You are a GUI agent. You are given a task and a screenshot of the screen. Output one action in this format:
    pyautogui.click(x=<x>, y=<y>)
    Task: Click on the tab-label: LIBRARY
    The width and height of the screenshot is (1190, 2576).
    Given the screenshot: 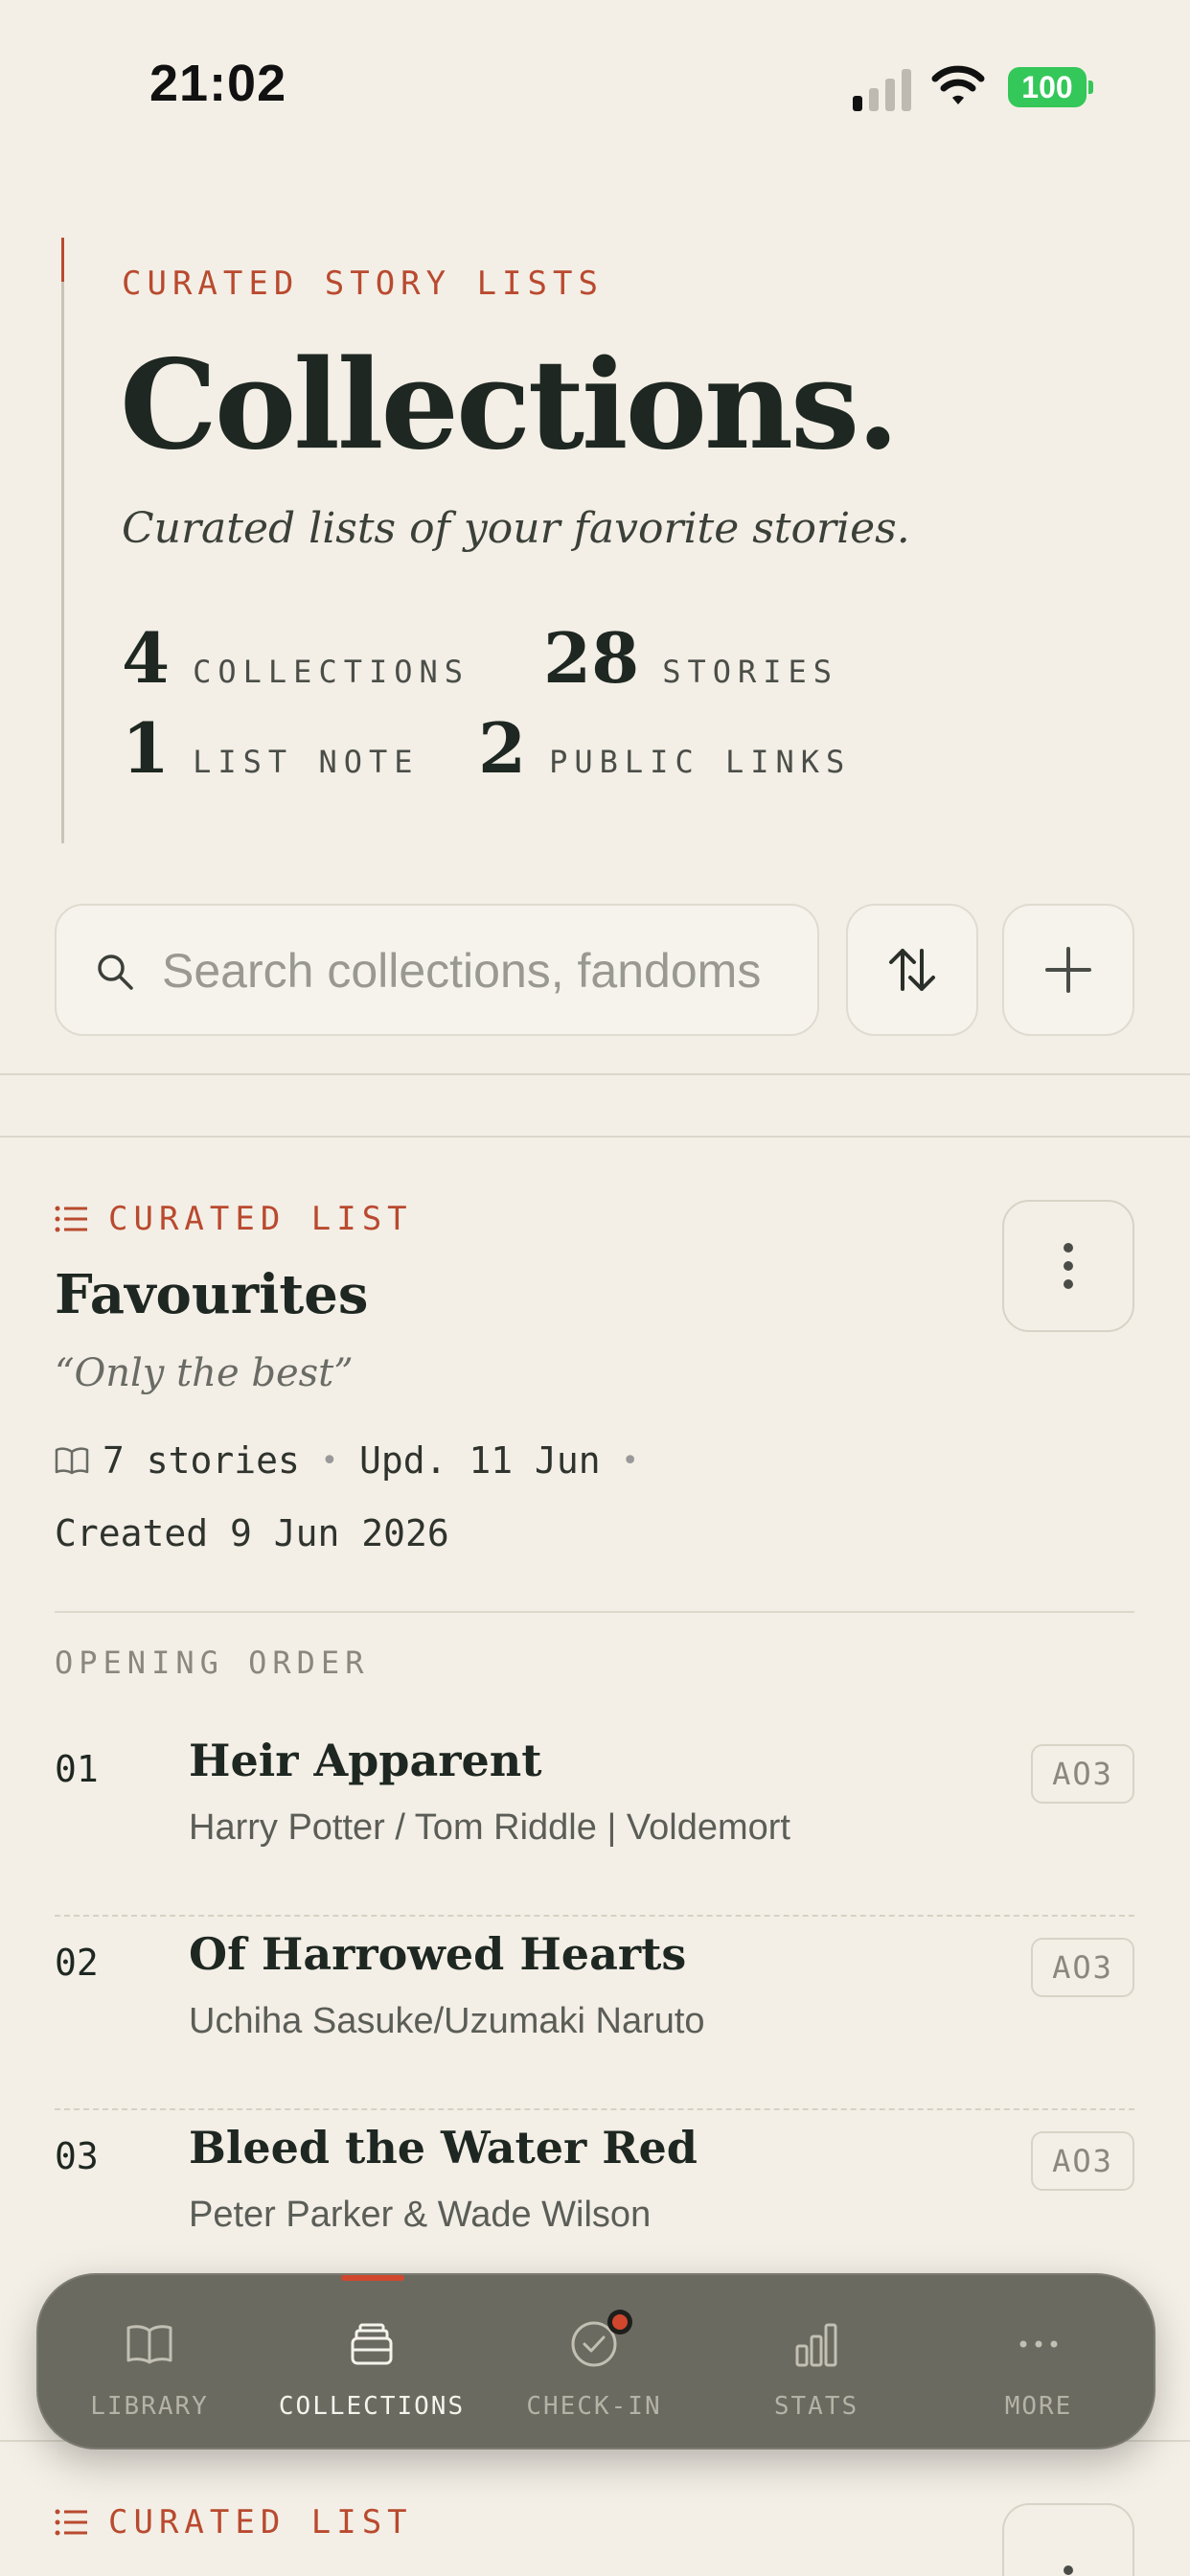 What is the action you would take?
    pyautogui.click(x=150, y=2406)
    